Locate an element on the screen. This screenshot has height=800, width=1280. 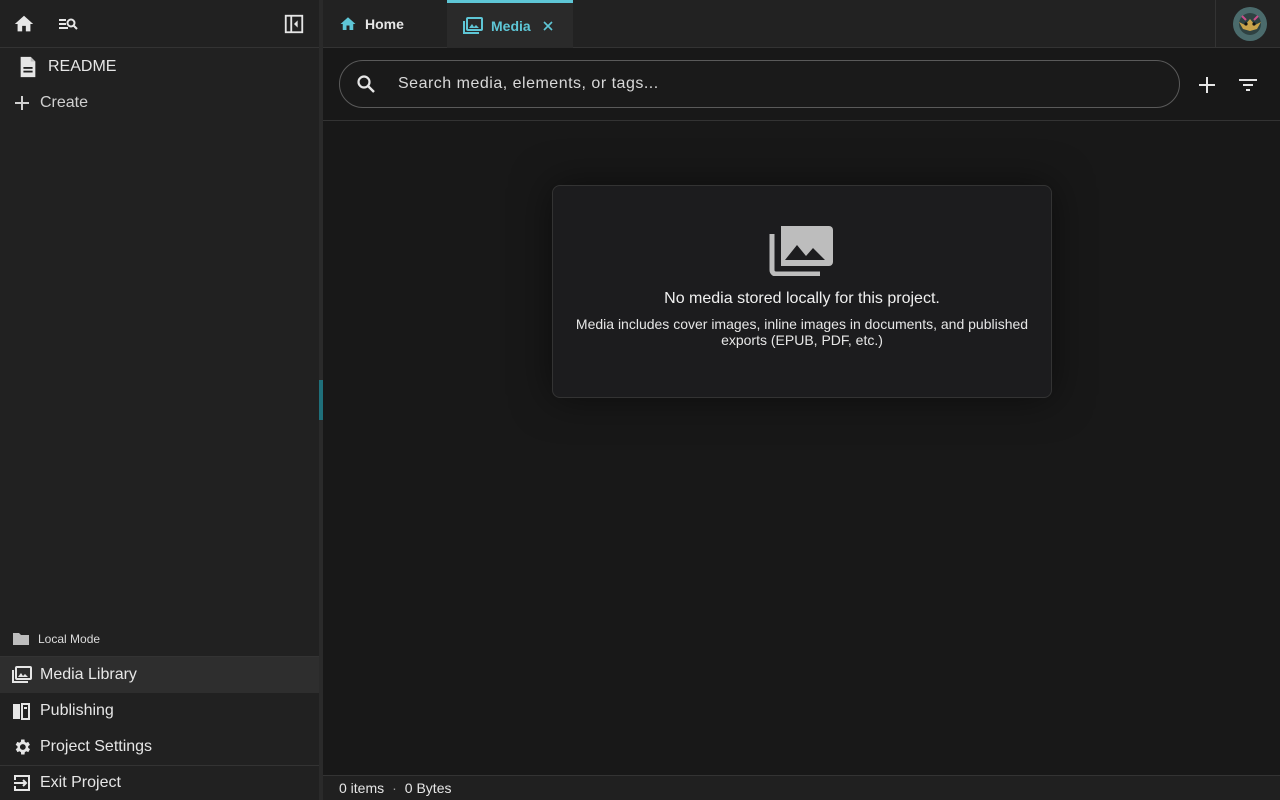
create-label: Create is located at coordinates (64, 102).